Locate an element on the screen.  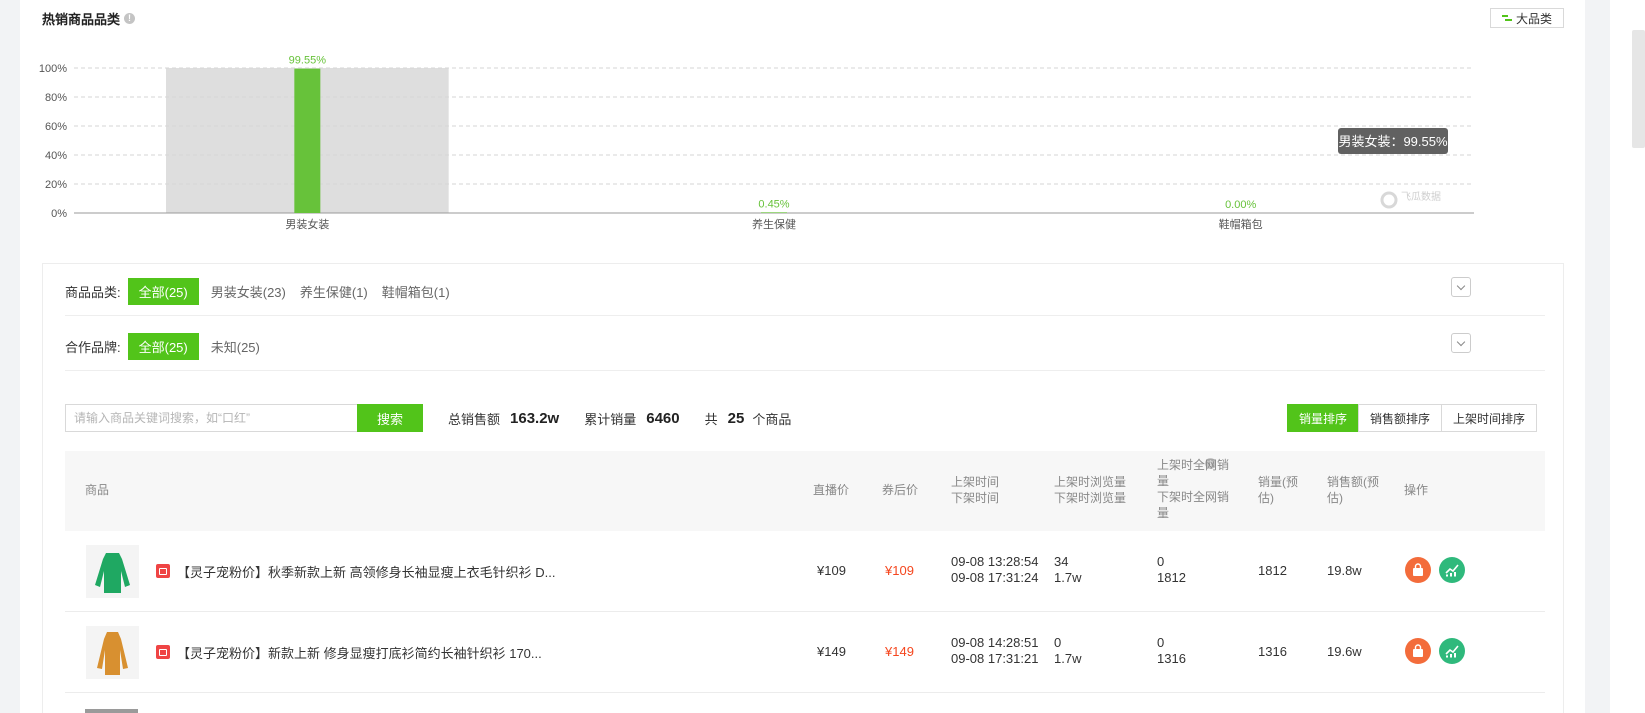
volume: 1812 is located at coordinates (1272, 570).